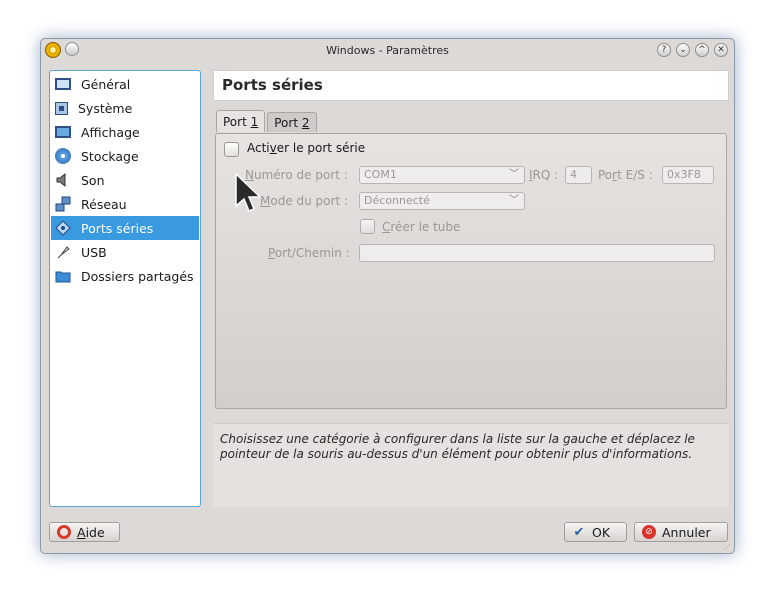  What do you see at coordinates (649, 532) in the screenshot?
I see `cancel-icon: ⊘` at bounding box center [649, 532].